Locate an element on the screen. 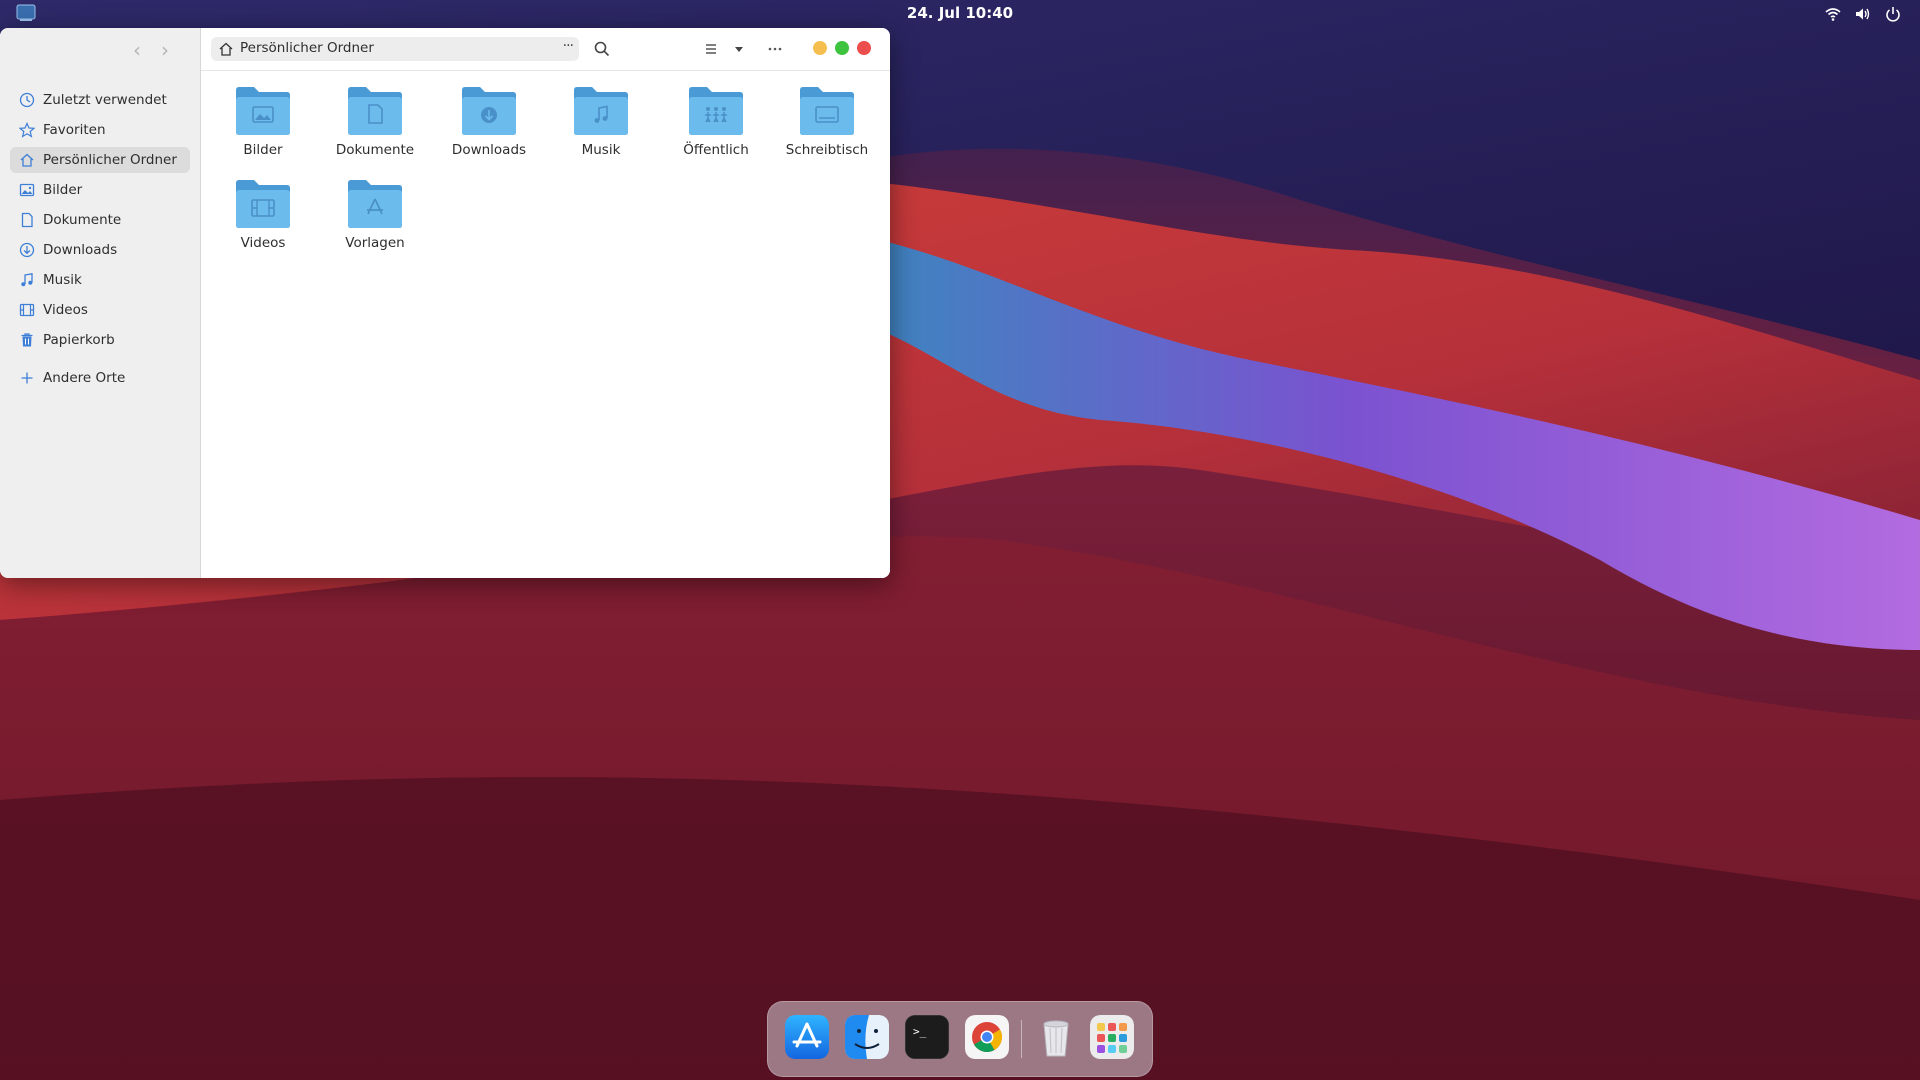  dock-chrome is located at coordinates (987, 1037).